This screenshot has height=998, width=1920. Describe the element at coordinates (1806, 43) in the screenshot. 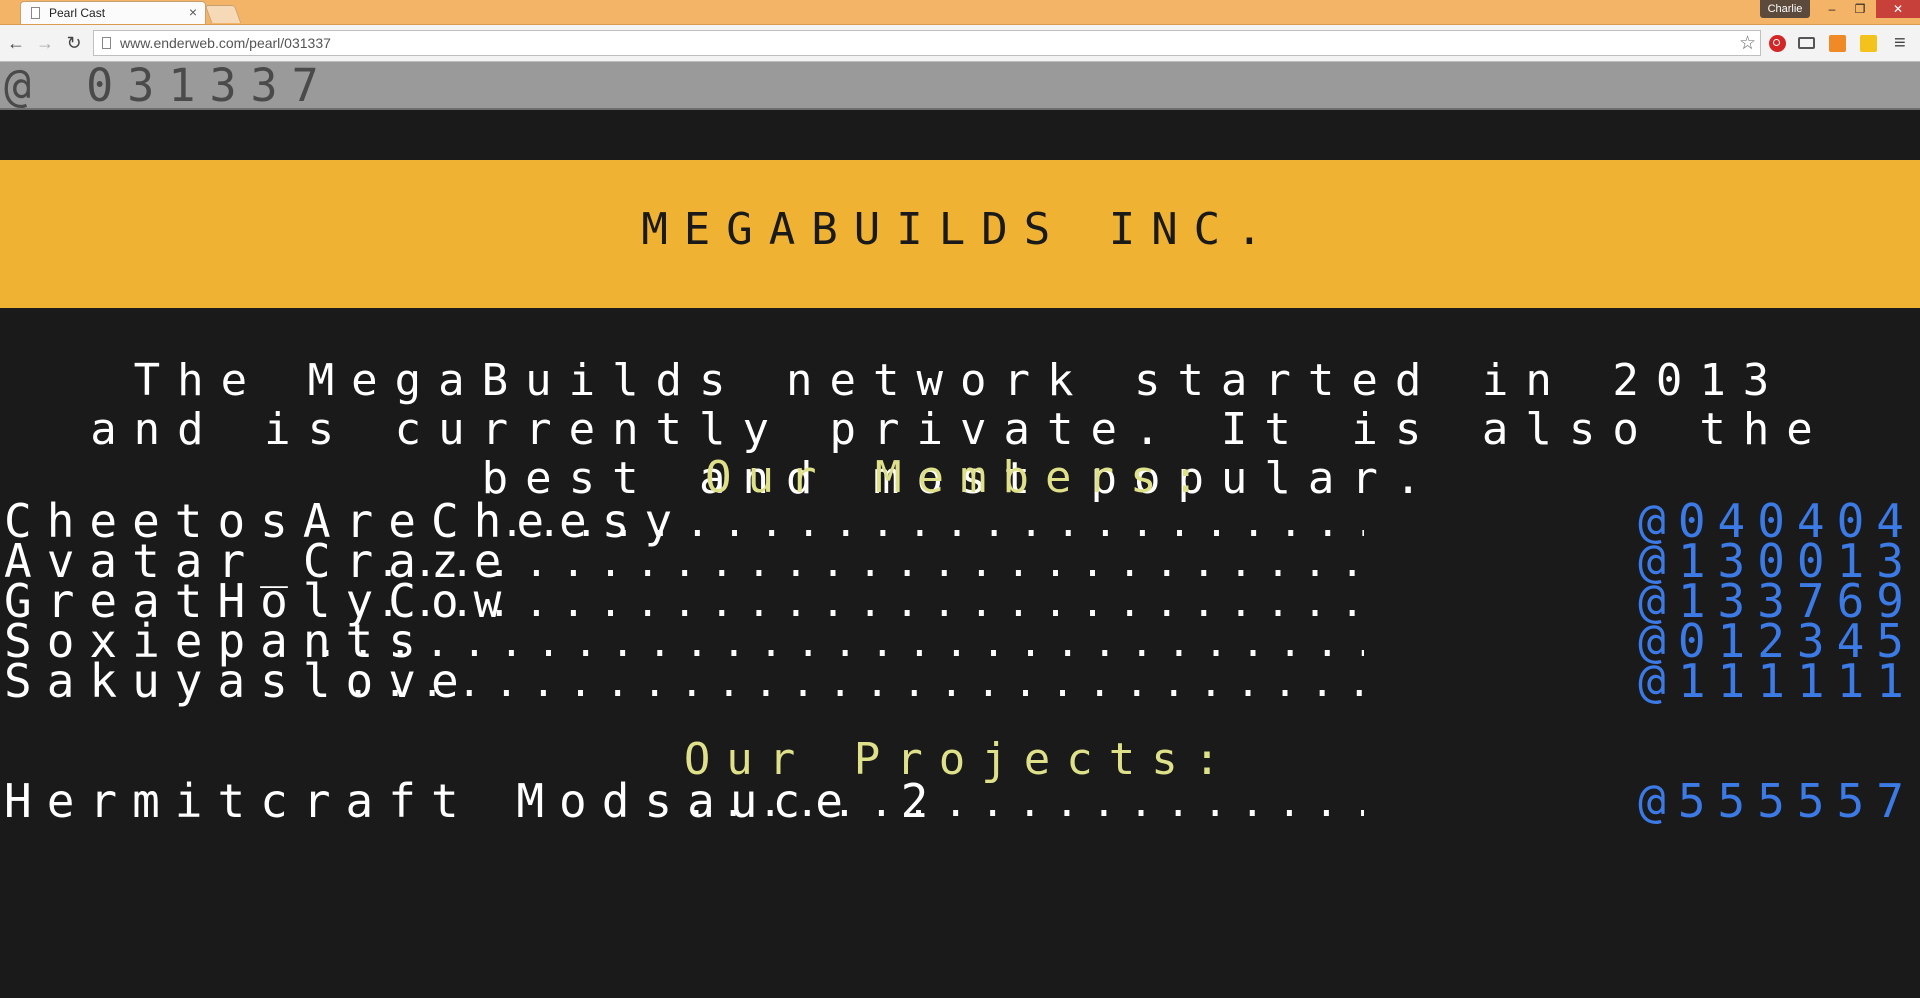

I see `cast-icon` at that location.